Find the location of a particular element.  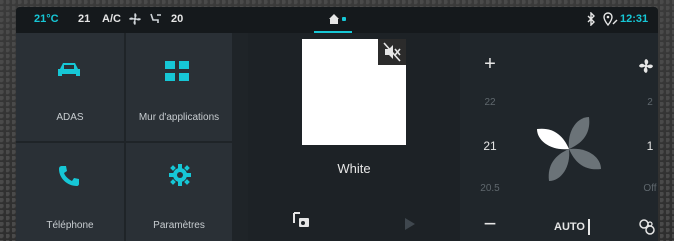

apps-grid-icon is located at coordinates (177, 72).